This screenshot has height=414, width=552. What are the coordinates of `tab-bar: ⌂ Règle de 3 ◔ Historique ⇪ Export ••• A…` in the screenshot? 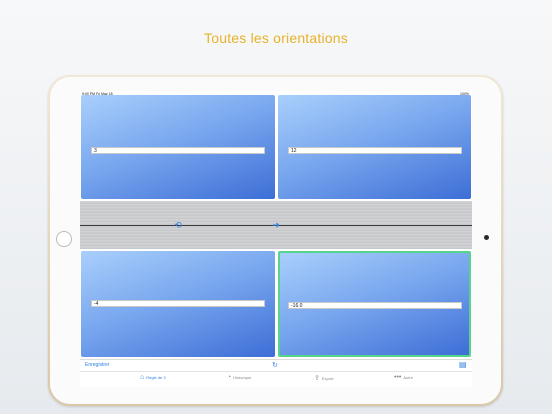 It's located at (276, 379).